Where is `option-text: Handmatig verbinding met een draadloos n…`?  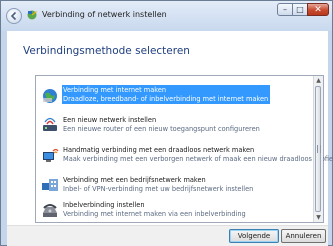
option-text: Handmatig verbinding met een draadloos n… is located at coordinates (197, 154).